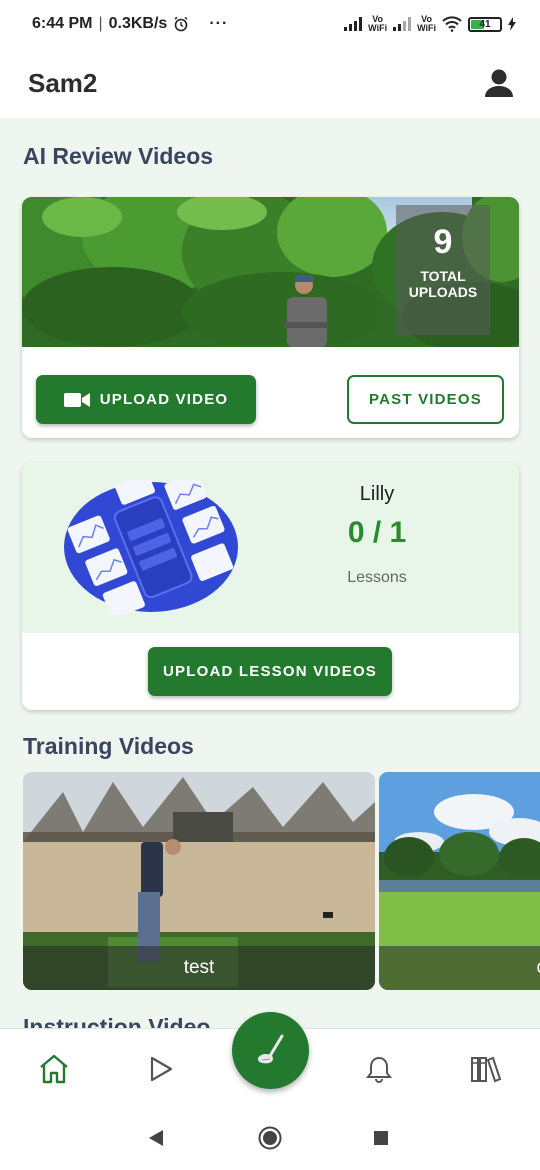  What do you see at coordinates (76, 399) in the screenshot?
I see `video-camera-icon` at bounding box center [76, 399].